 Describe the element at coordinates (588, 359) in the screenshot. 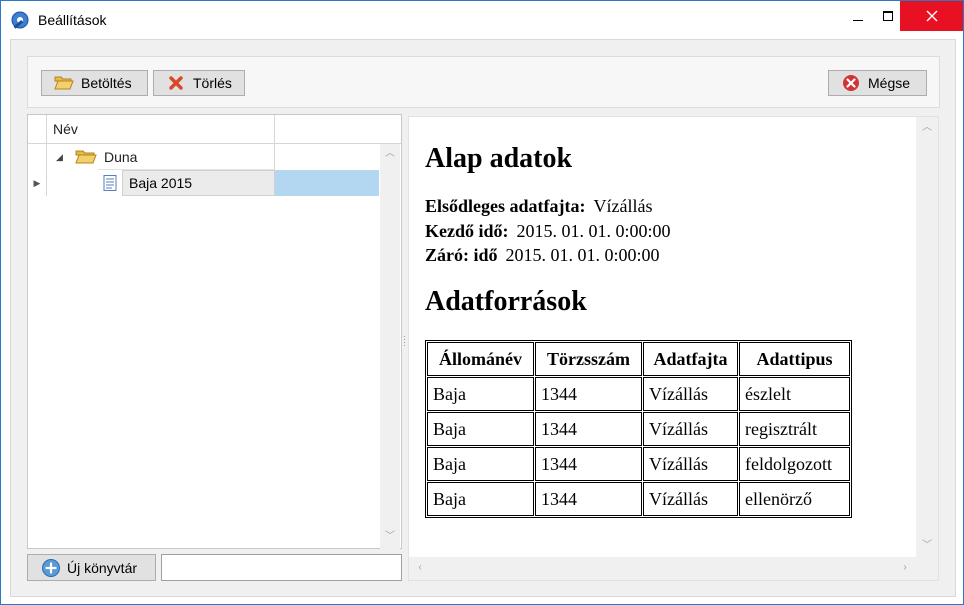

I see `table-header-cell: Törzsszám` at that location.